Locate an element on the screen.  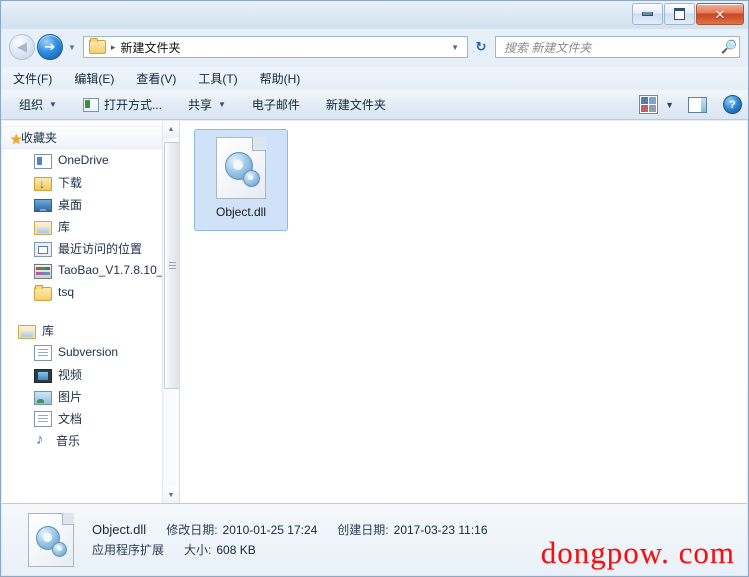
toolbar-right-group: ▼ ? is located at coordinates (690, 104).